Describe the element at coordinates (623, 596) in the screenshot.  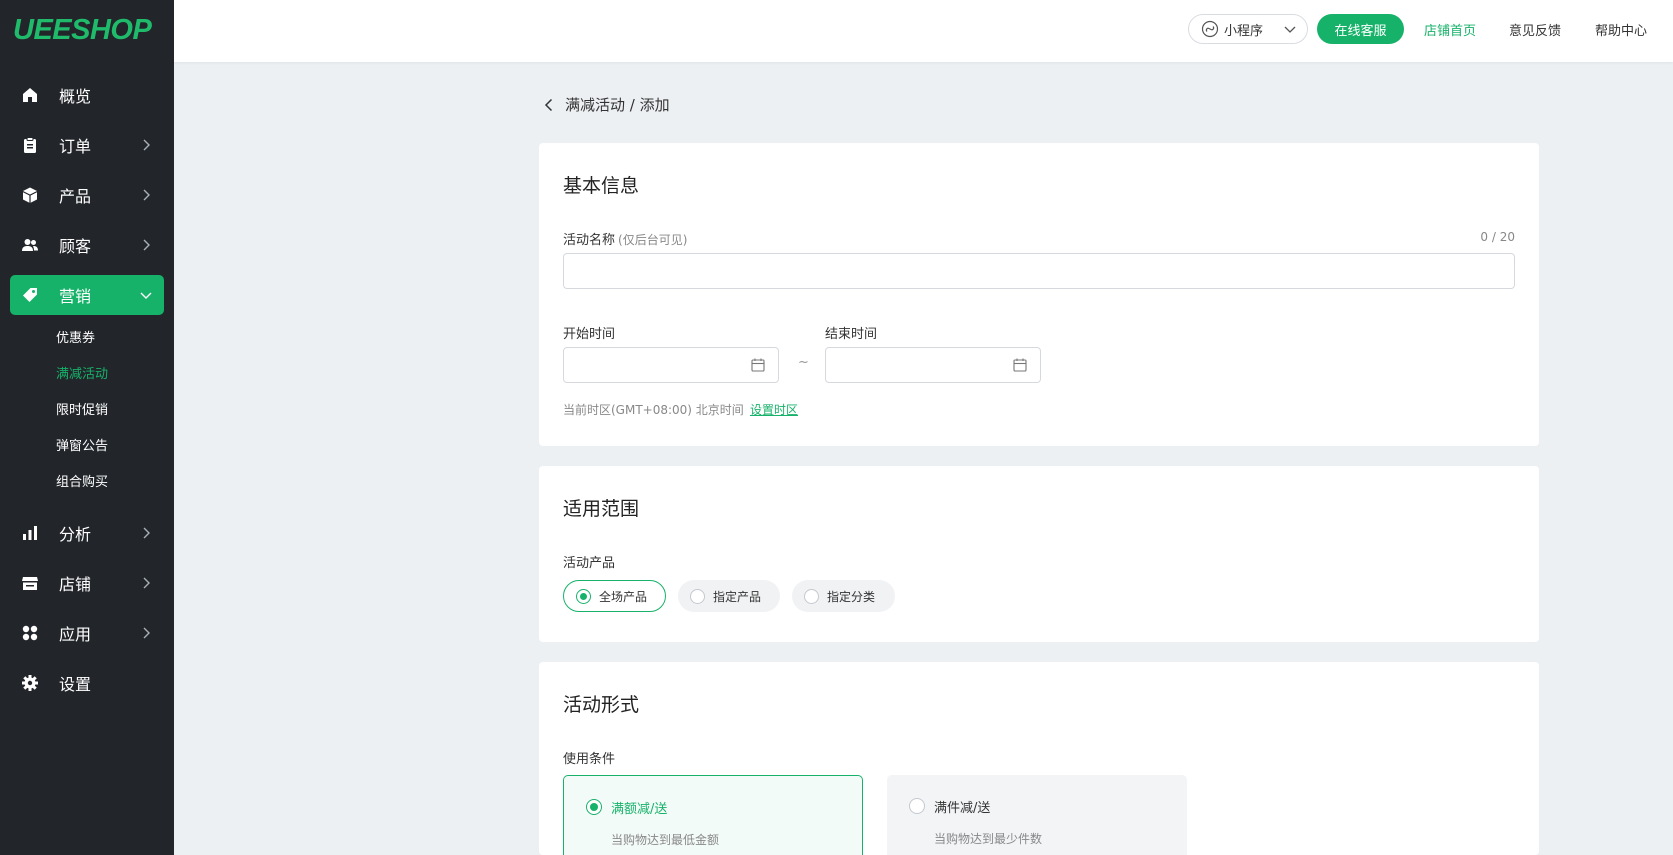
I see `scope-option-label: 全场产品` at that location.